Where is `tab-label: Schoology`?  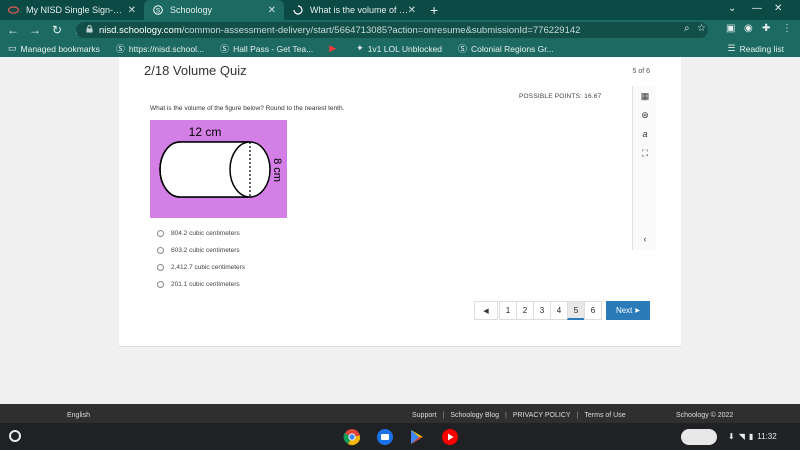
tab-label: Schoology is located at coordinates (191, 10).